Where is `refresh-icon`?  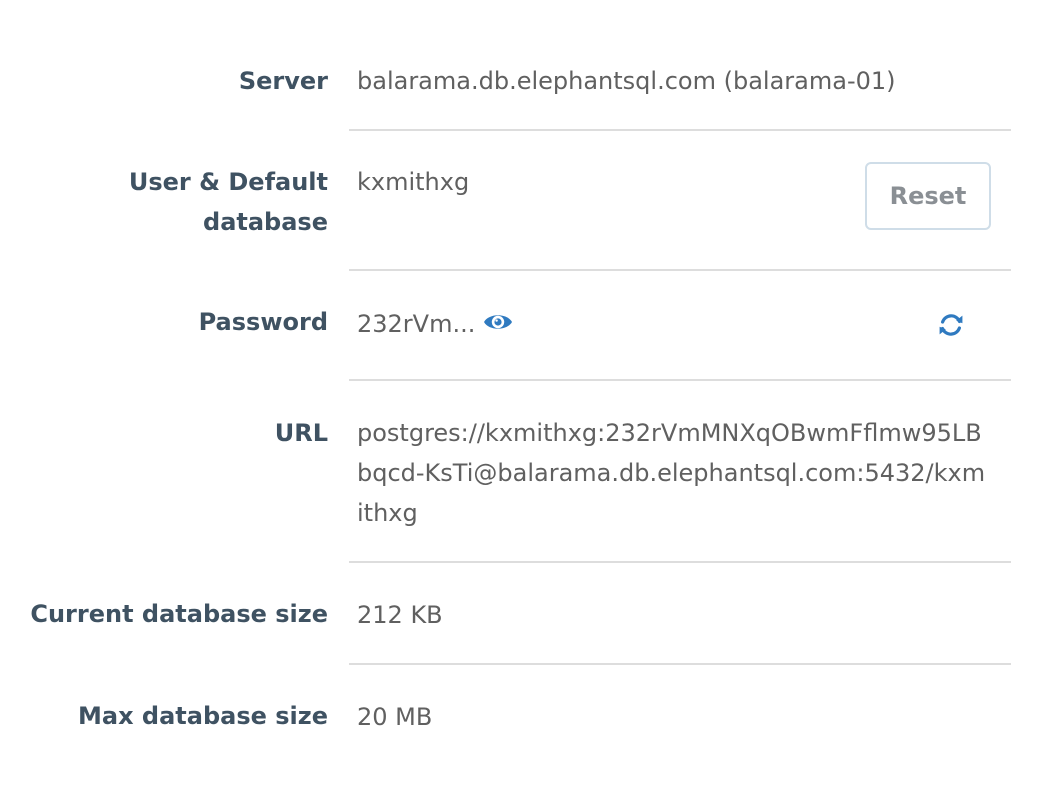 refresh-icon is located at coordinates (951, 325).